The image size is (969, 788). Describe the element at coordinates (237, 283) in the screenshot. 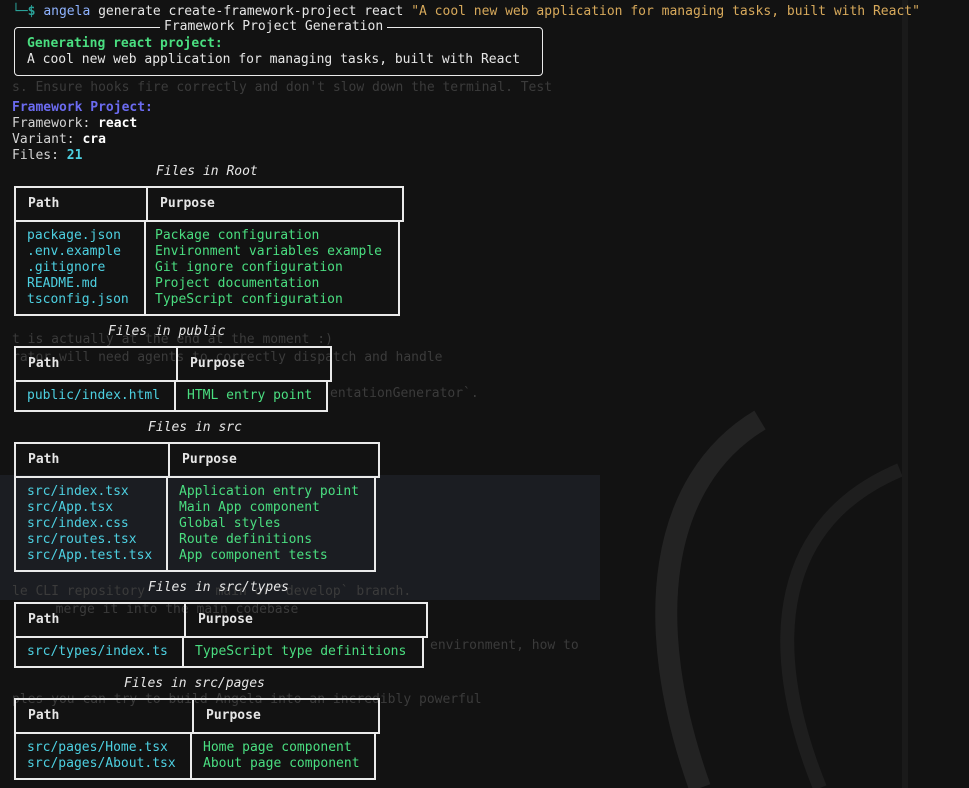

I see `file-purpose: Project documentation` at that location.